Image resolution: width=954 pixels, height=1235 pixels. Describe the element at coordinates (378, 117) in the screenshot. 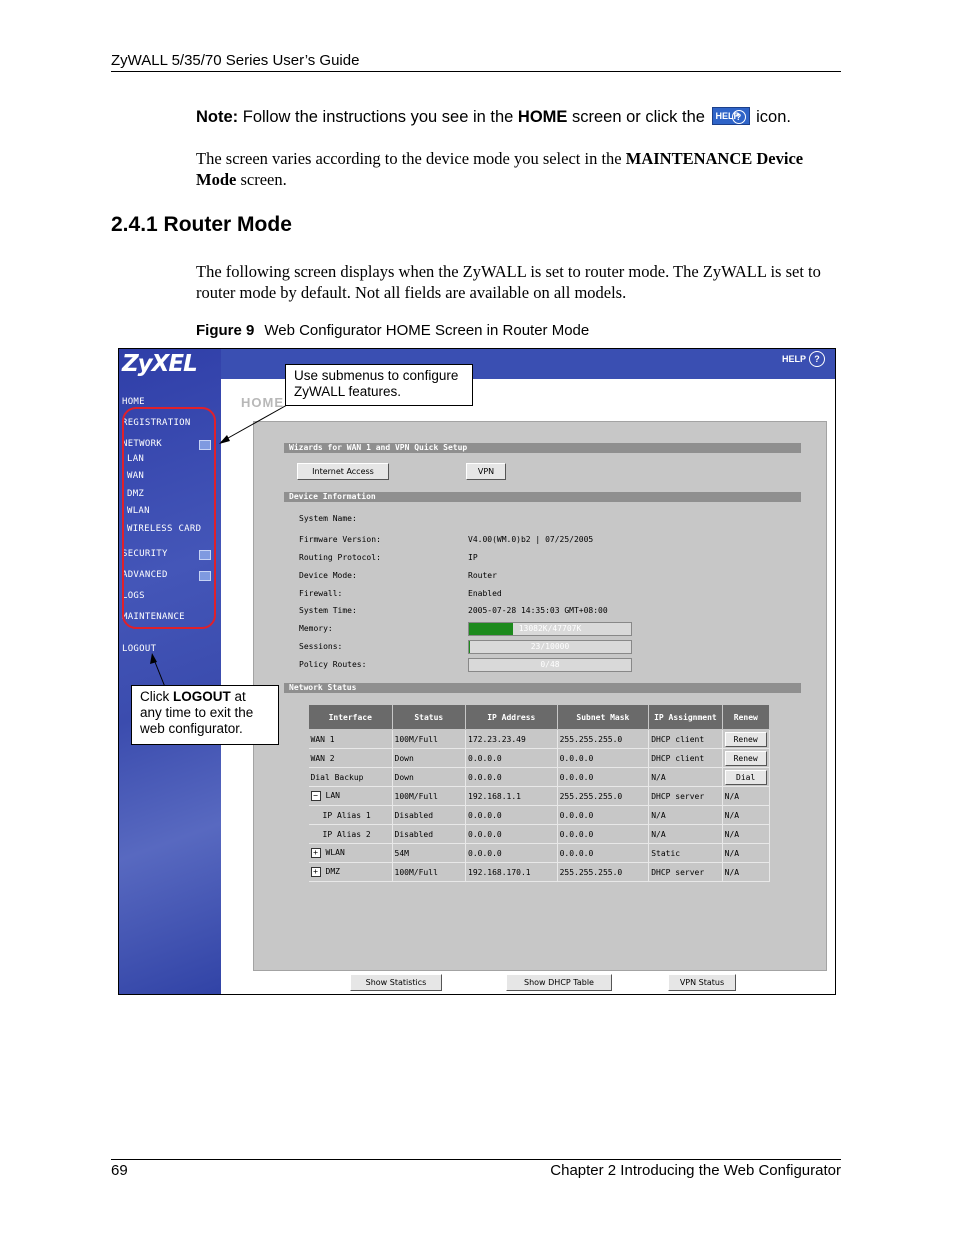

I see `note-text-before: Follow the instructions you see in the` at that location.